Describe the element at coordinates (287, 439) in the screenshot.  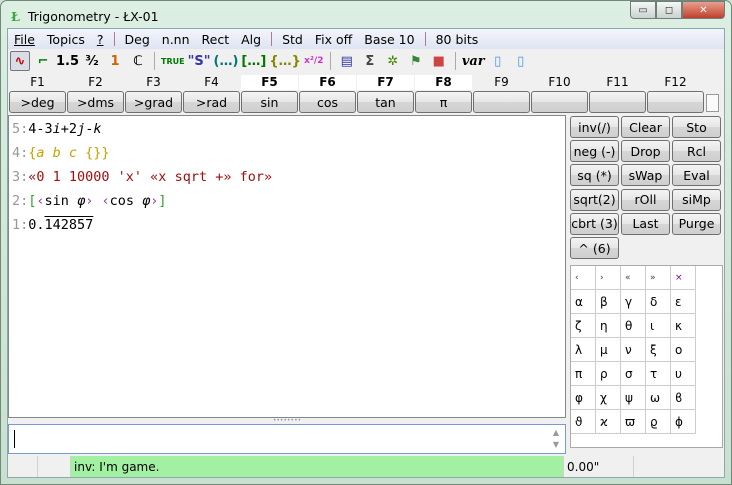
I see `command-input: ▲ ▼` at that location.